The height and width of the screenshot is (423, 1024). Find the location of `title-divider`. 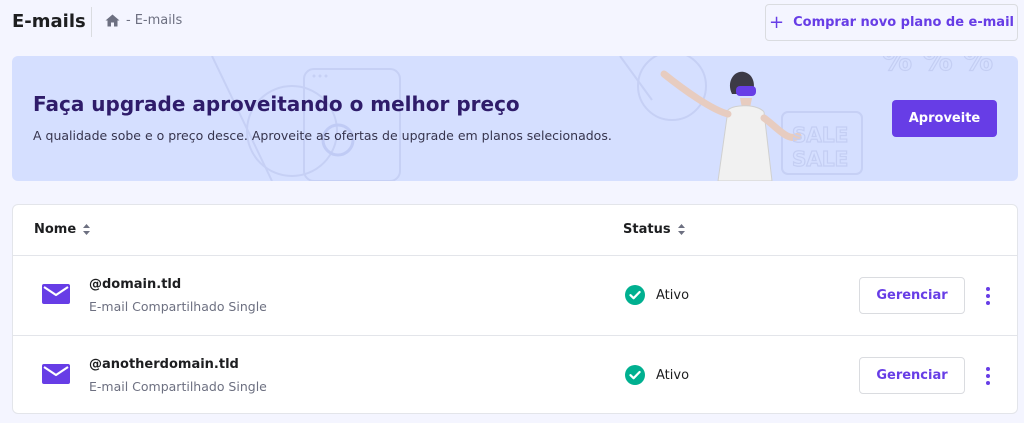

title-divider is located at coordinates (91, 22).